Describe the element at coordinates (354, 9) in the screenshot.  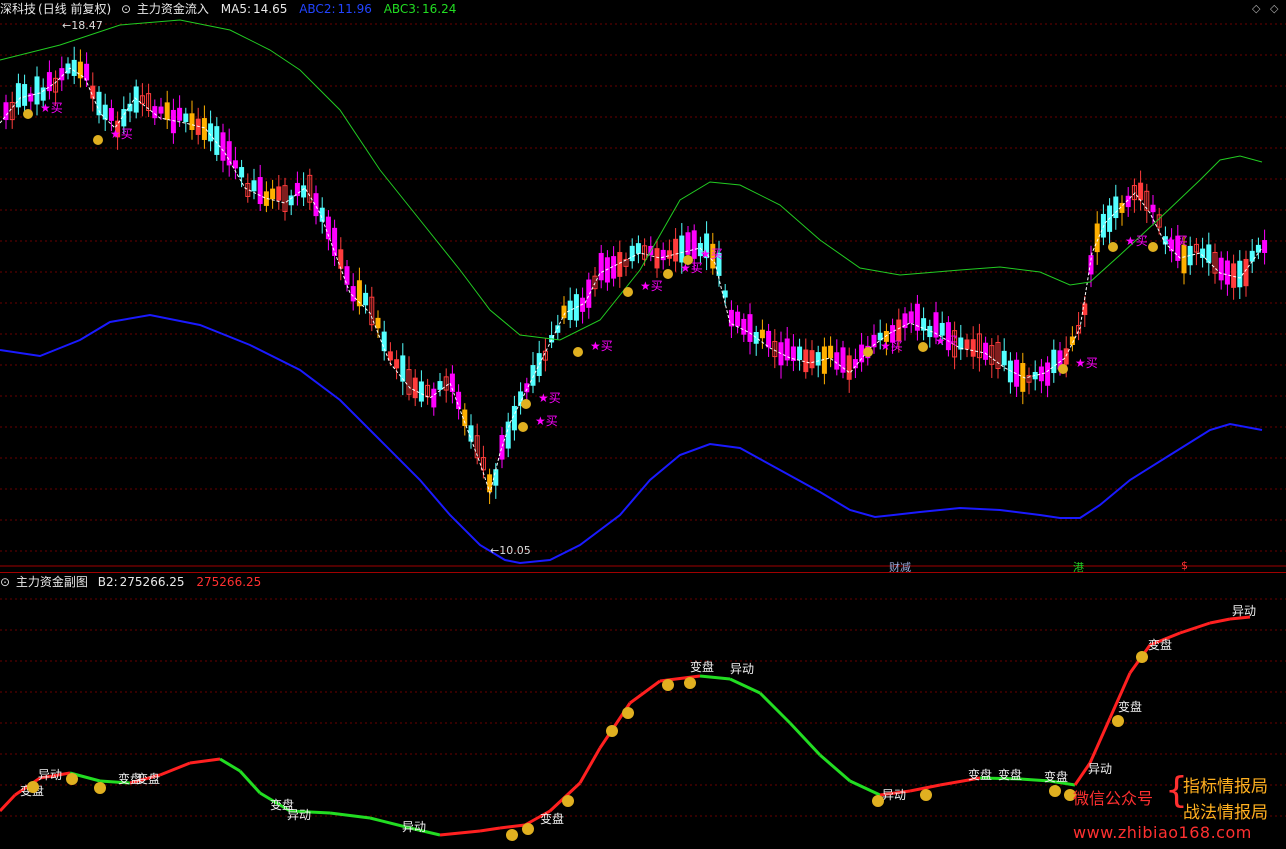
I see `abc2-value: 11.96` at that location.